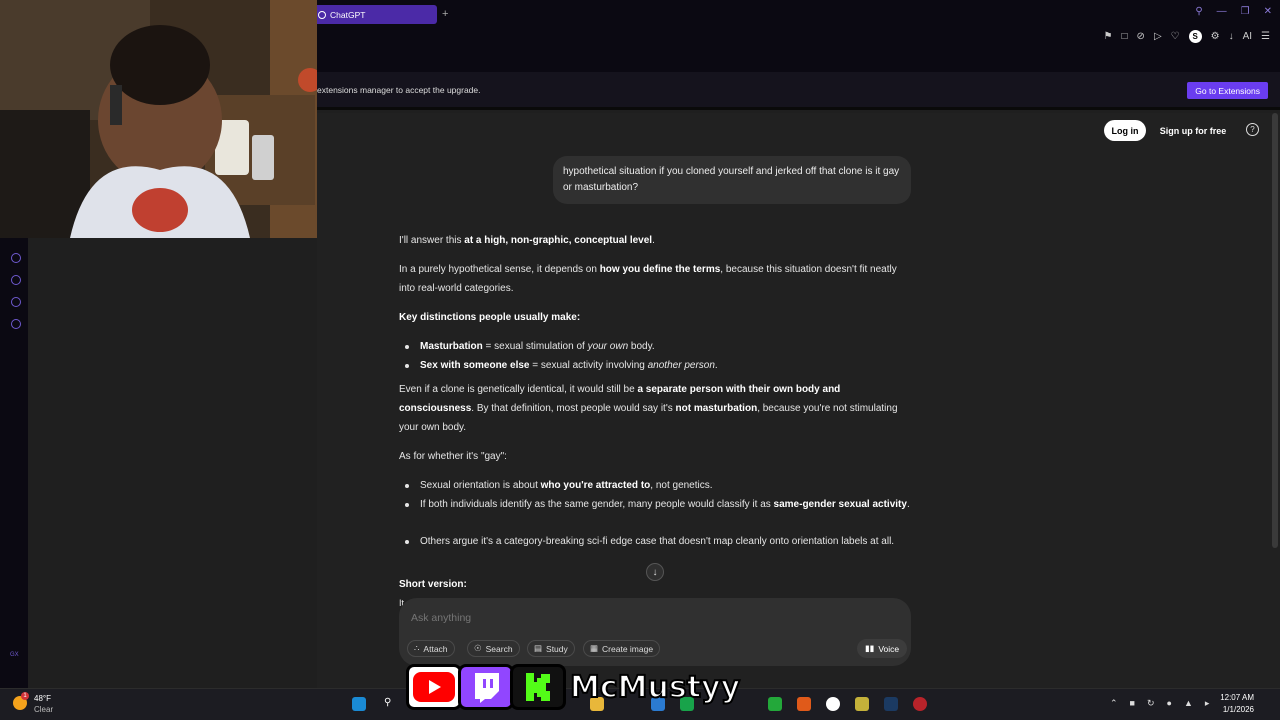 The height and width of the screenshot is (720, 1280). I want to click on clock-time: 12:07 AM, so click(1237, 697).